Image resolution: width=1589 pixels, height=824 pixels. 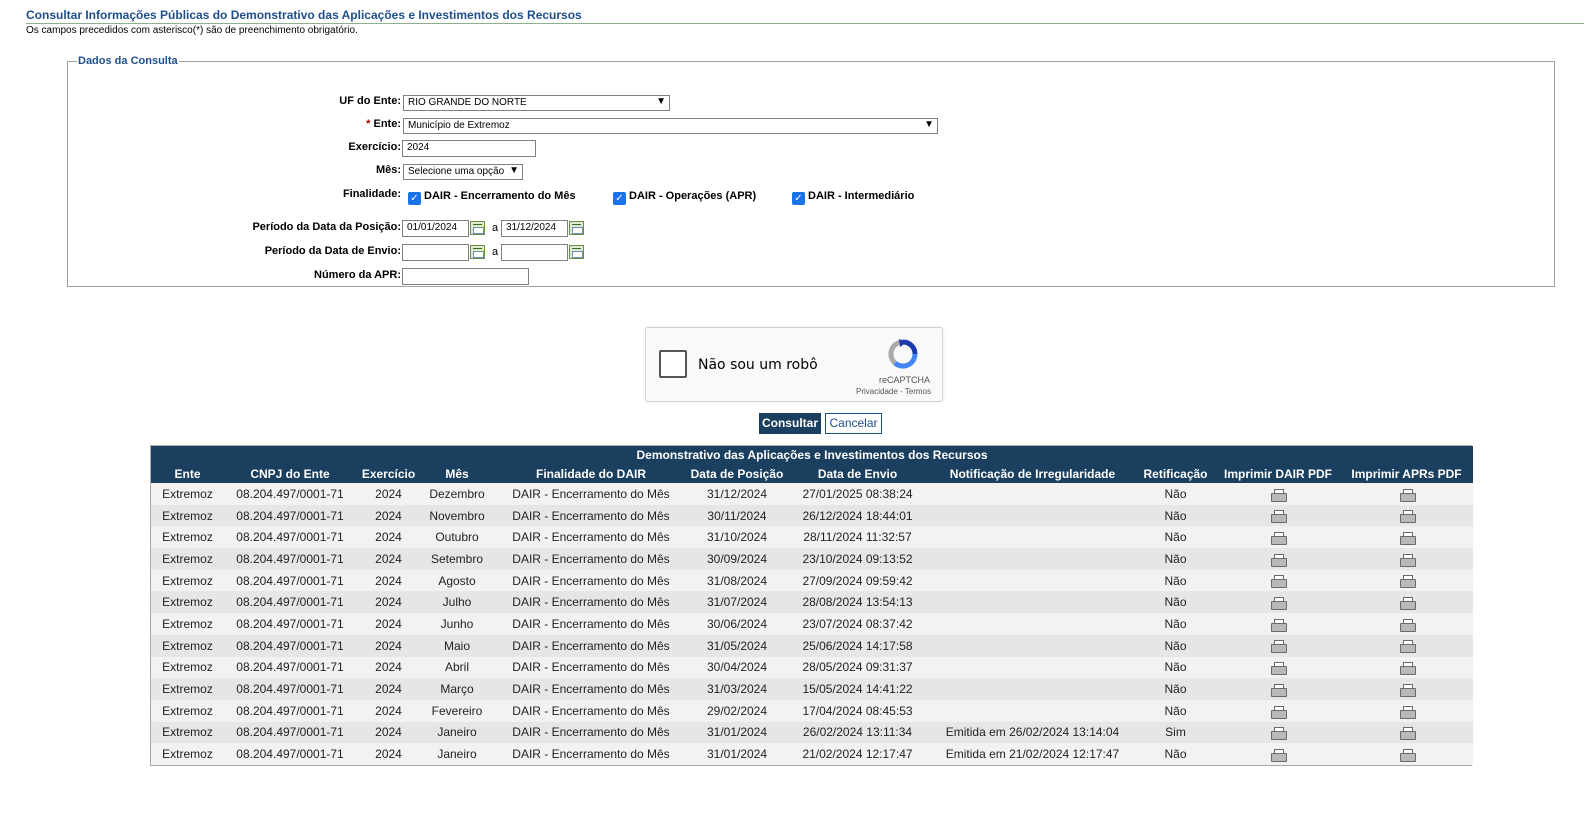 I want to click on range-separator: a, so click(x=495, y=228).